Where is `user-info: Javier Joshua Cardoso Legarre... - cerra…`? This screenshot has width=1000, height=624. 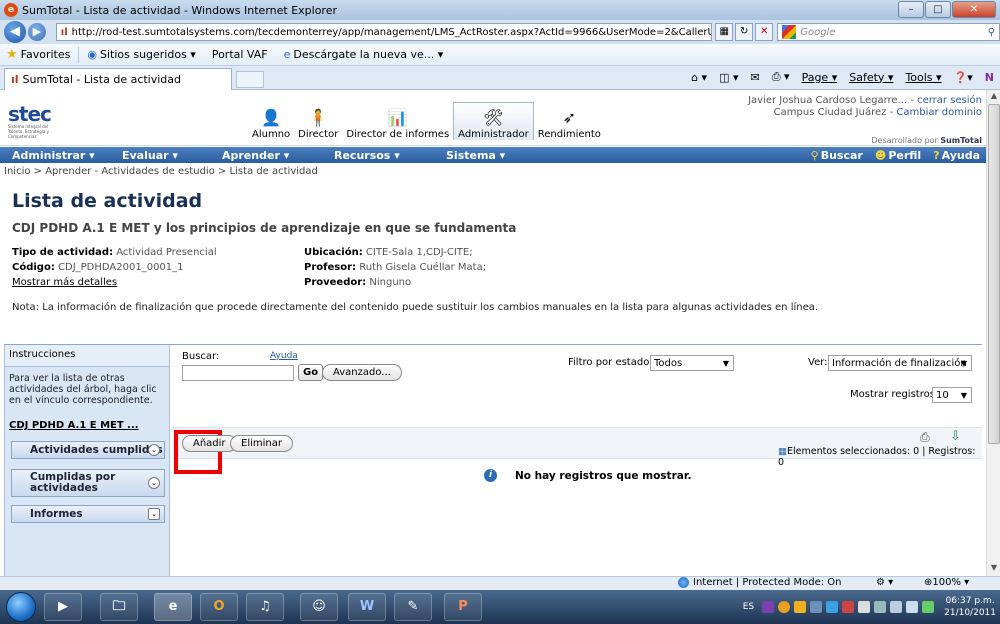 user-info: Javier Joshua Cardoso Legarre... - cerra… is located at coordinates (865, 107).